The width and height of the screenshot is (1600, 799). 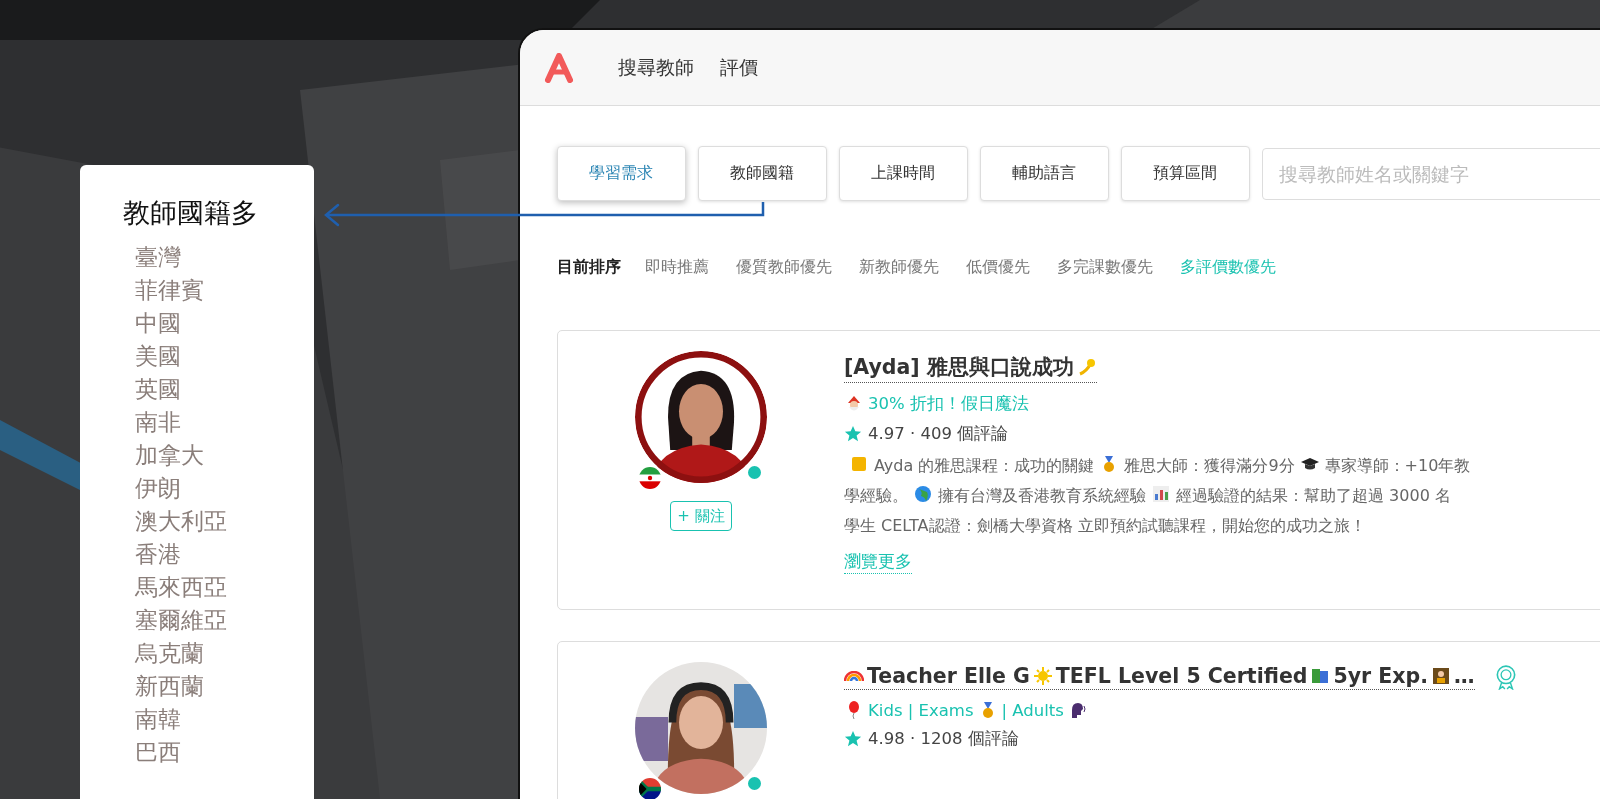 What do you see at coordinates (559, 67) in the screenshot?
I see `logo-icon` at bounding box center [559, 67].